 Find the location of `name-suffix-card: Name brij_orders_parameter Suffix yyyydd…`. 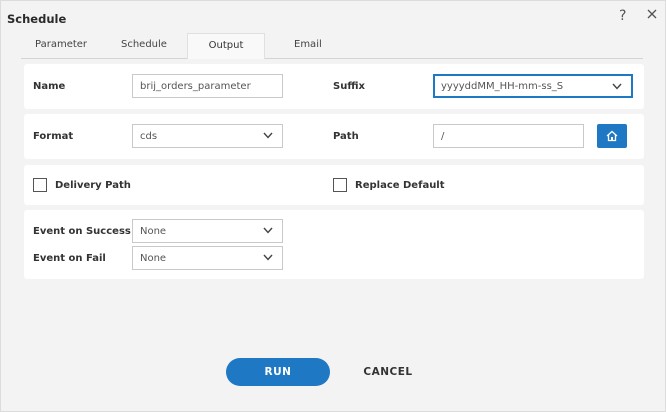

name-suffix-card: Name brij_orders_parameter Suffix yyyydd… is located at coordinates (334, 86).